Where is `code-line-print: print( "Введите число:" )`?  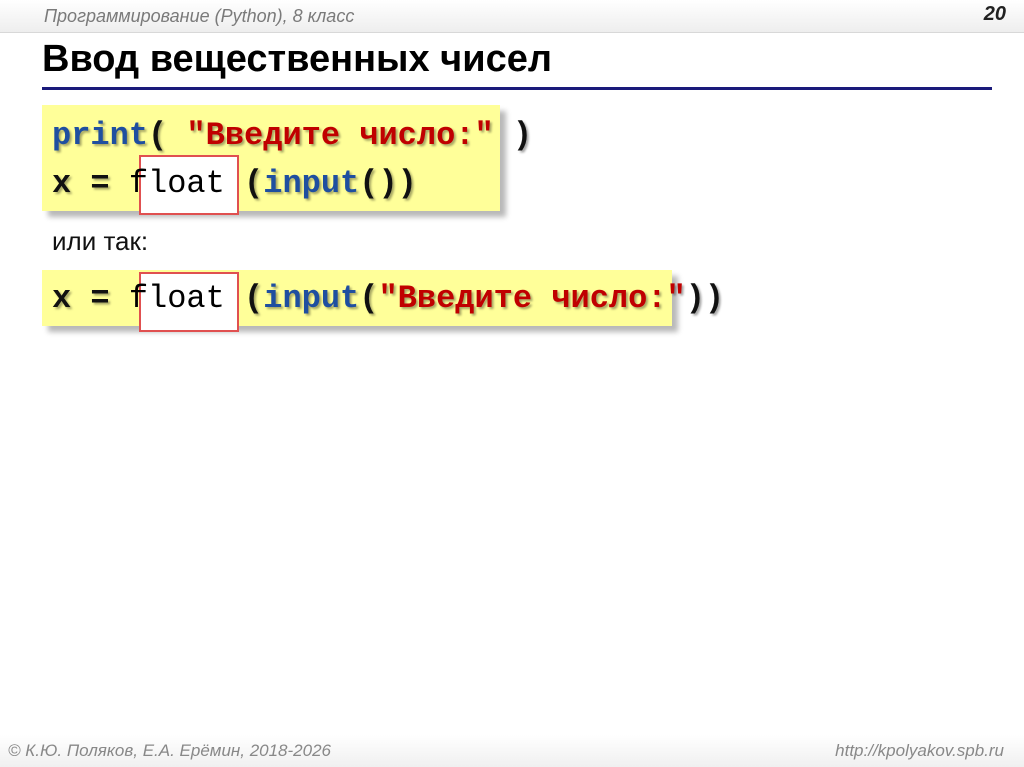 code-line-print: print( "Введите число:" ) is located at coordinates (292, 136).